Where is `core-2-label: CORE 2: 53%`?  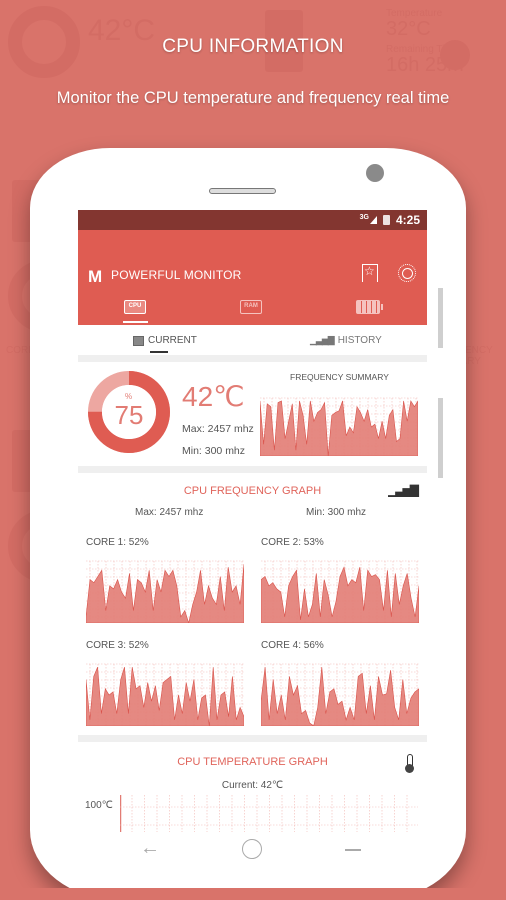 core-2-label: CORE 2: 53% is located at coordinates (292, 542).